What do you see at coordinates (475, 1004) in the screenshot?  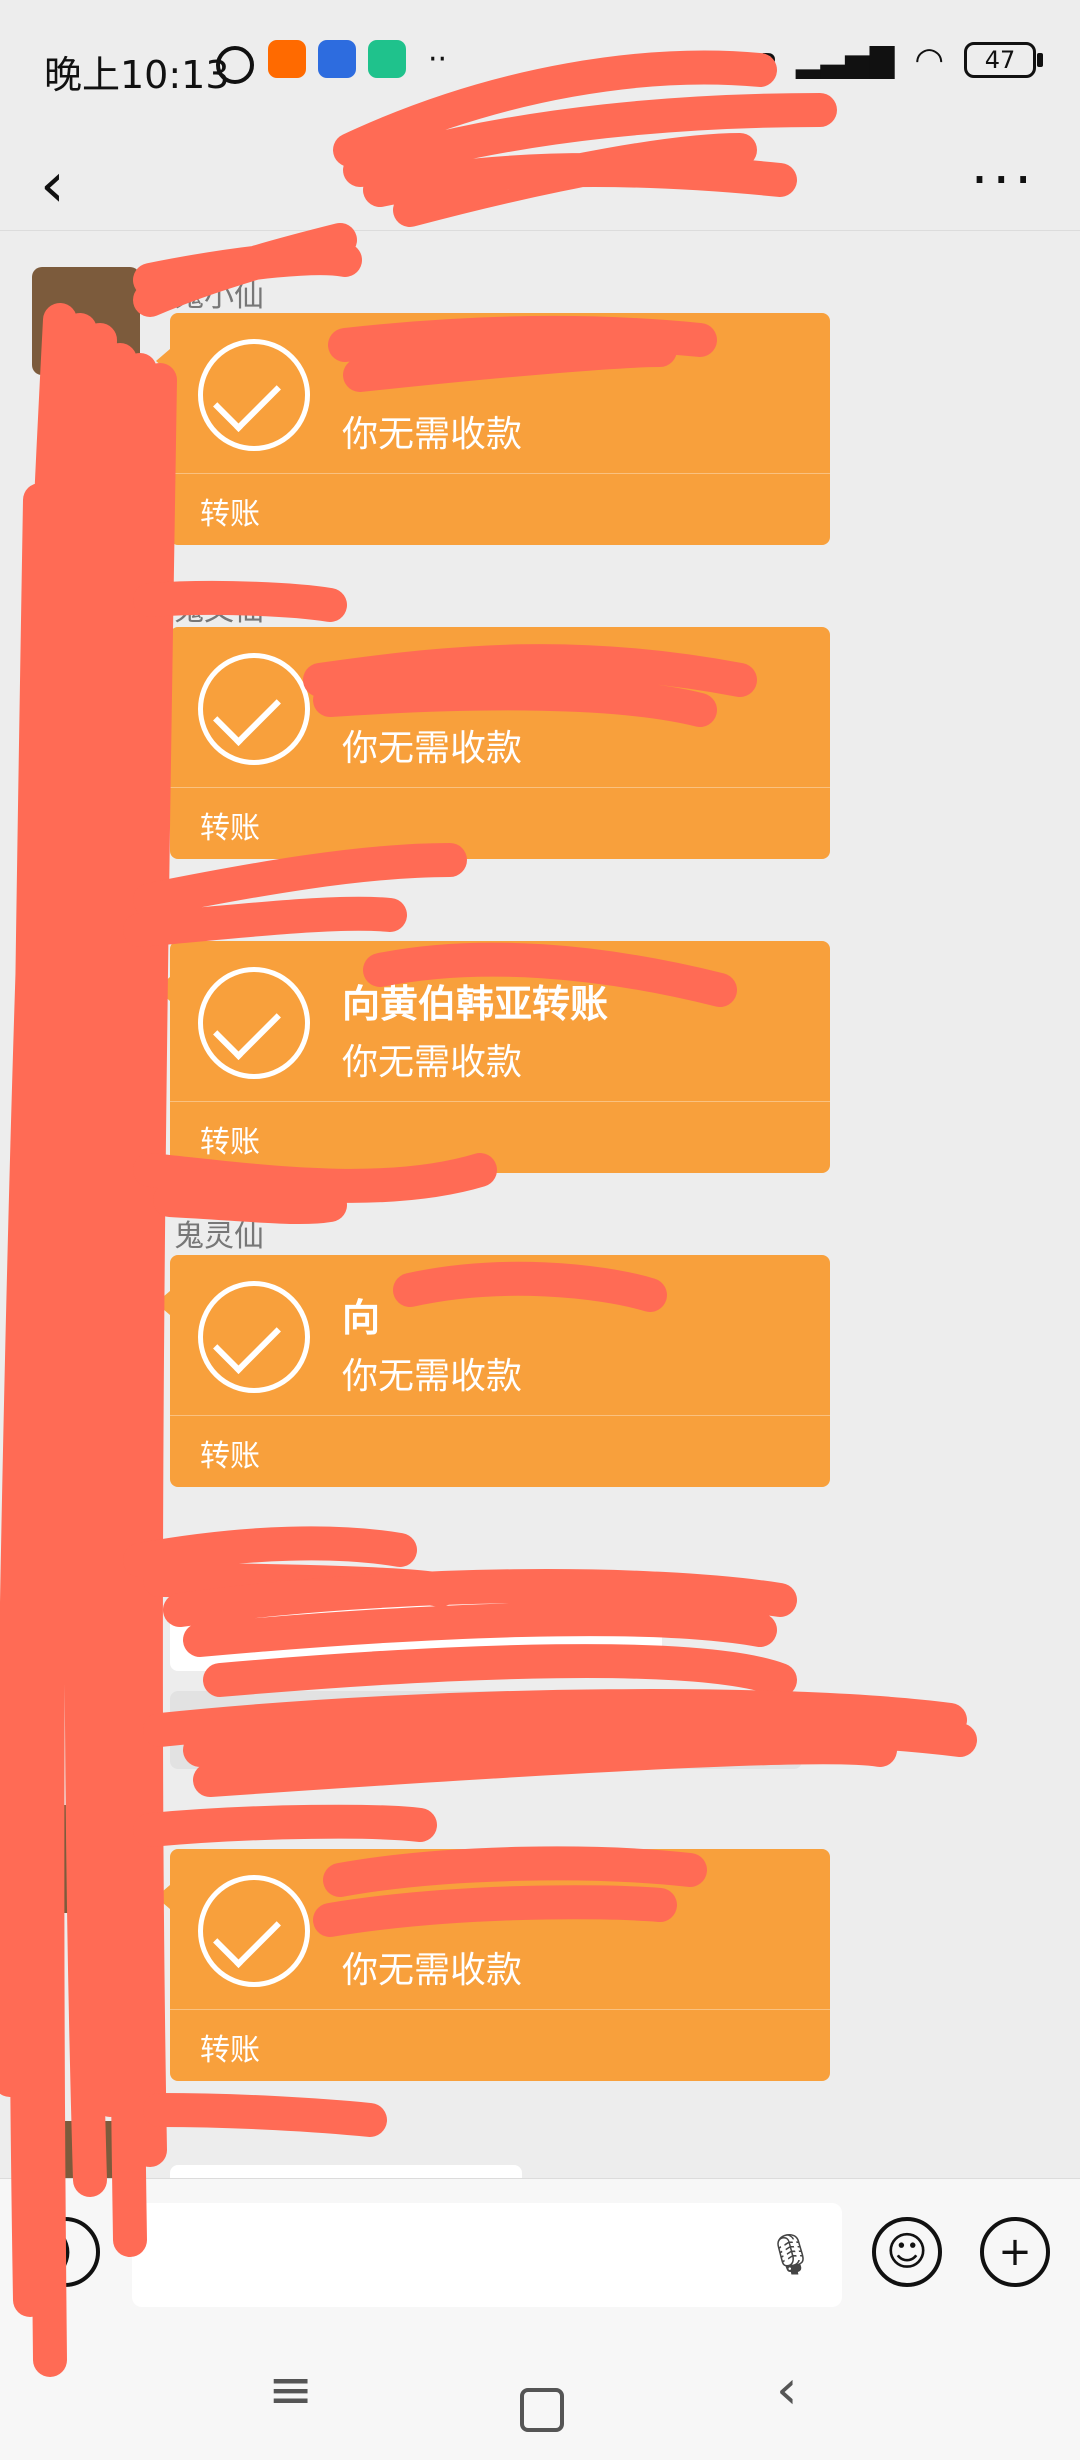 I see `transfer-title: 向黄伯韩亚转账` at bounding box center [475, 1004].